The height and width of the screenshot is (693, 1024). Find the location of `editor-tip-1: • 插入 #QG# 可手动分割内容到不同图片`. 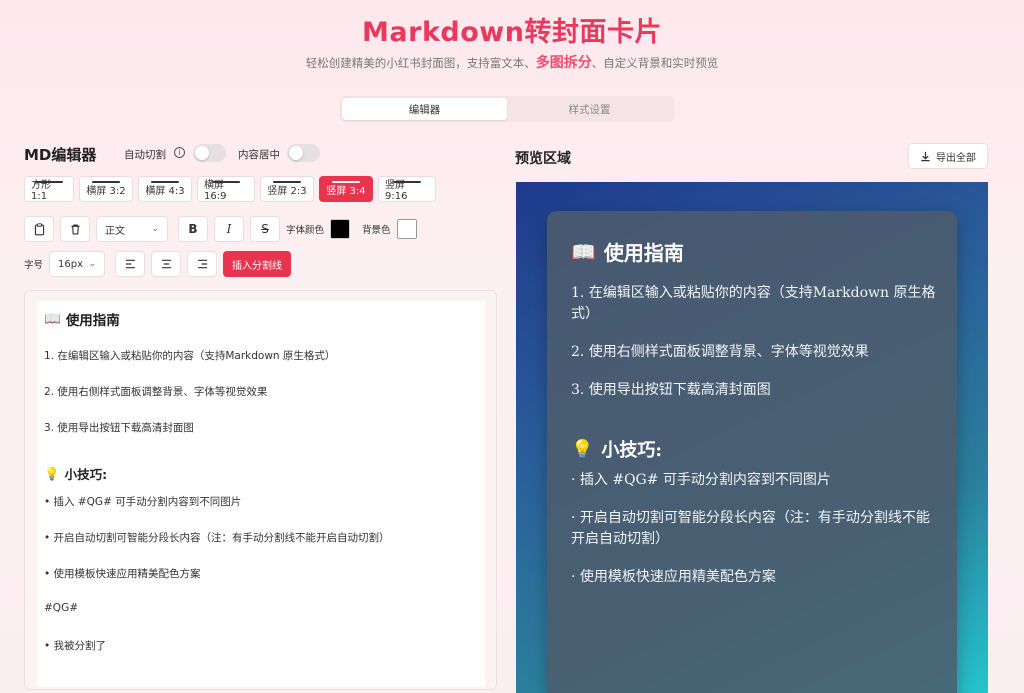

editor-tip-1: • 插入 #QG# 可手动分割内容到不同图片 is located at coordinates (143, 502).